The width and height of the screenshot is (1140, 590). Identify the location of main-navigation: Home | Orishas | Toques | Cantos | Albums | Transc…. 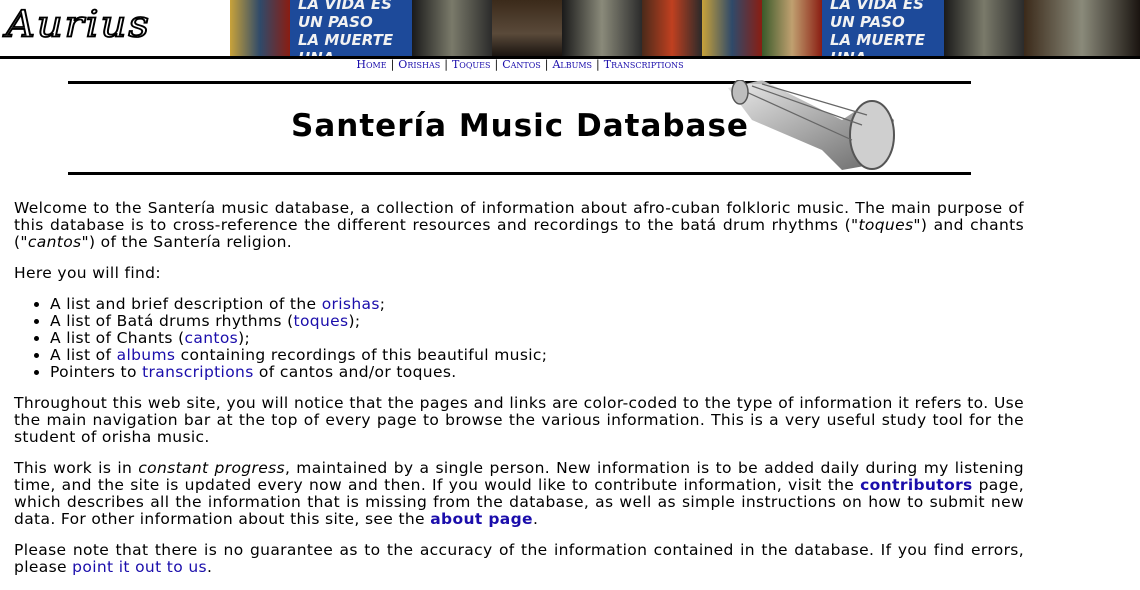
(520, 64).